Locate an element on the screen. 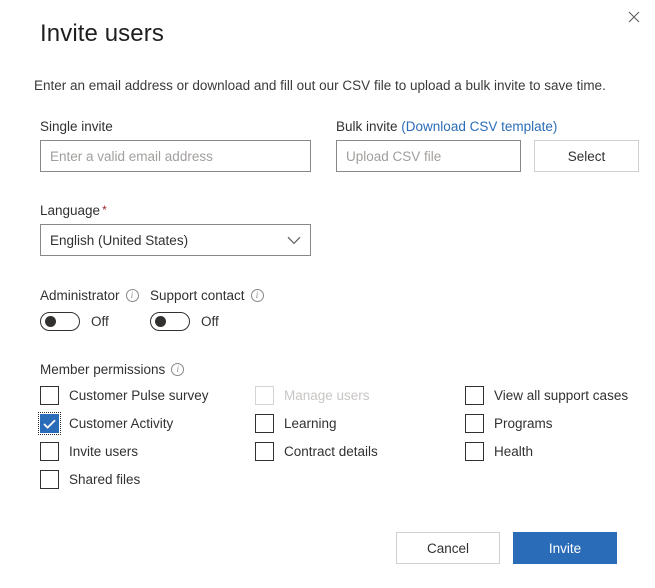 The height and width of the screenshot is (588, 655). administrator-toggle-state: Off is located at coordinates (100, 321).